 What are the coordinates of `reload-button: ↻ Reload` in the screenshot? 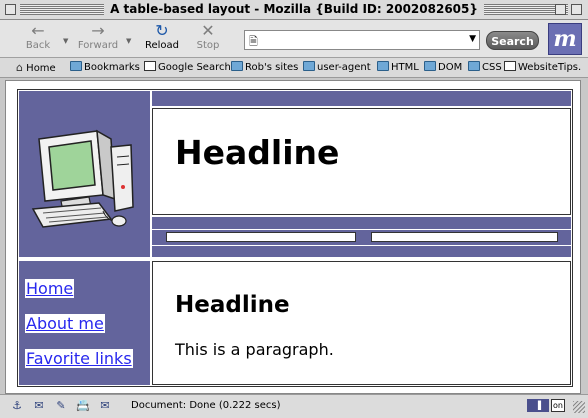 It's located at (162, 36).